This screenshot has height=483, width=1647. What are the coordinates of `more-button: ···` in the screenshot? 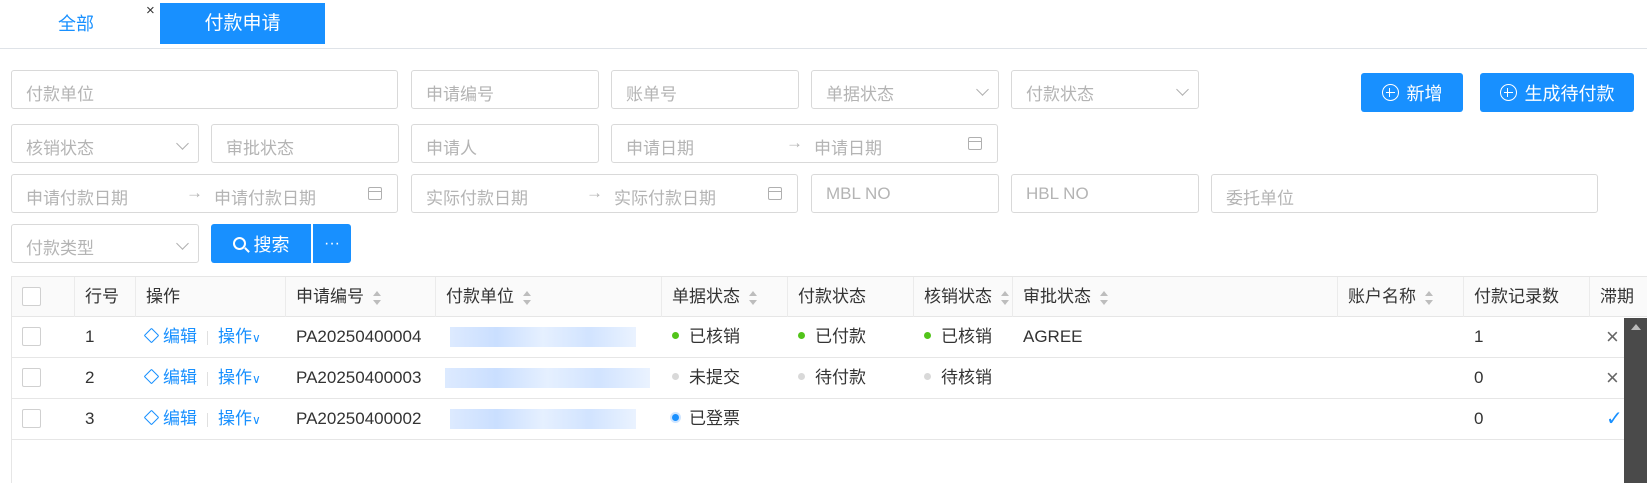 It's located at (332, 243).